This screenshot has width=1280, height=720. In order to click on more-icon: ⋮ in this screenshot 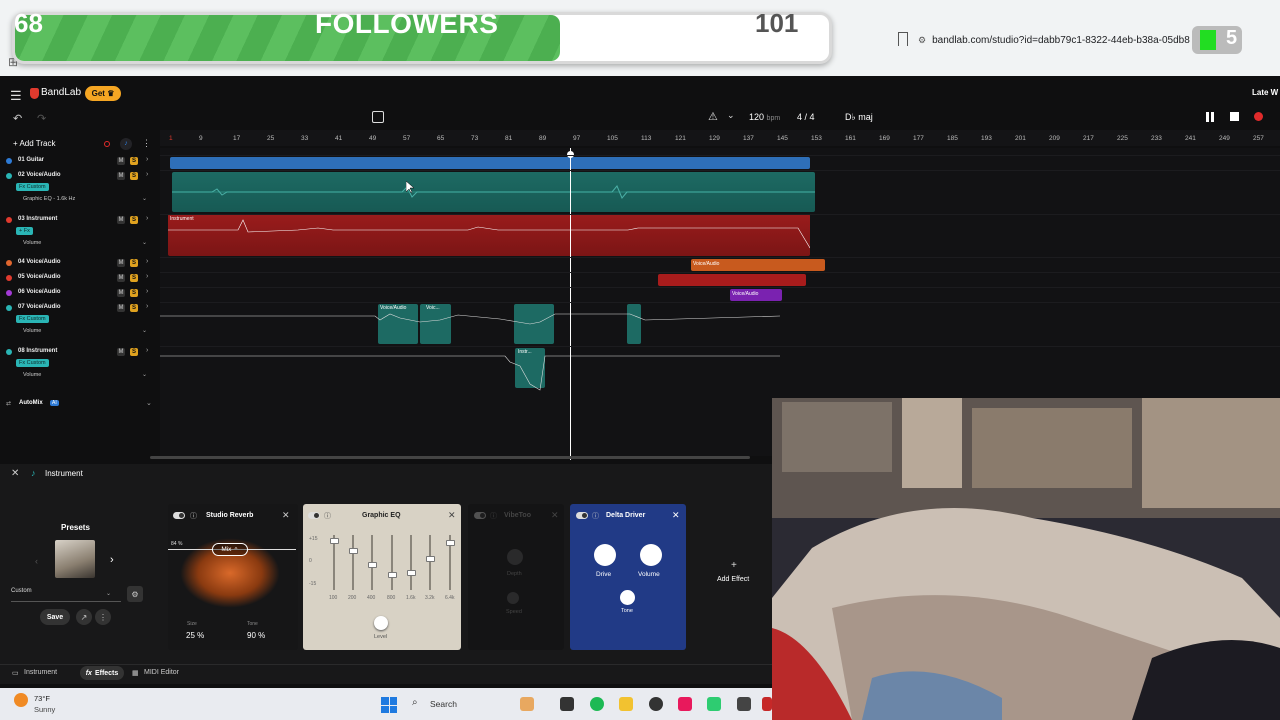, I will do `click(103, 617)`.